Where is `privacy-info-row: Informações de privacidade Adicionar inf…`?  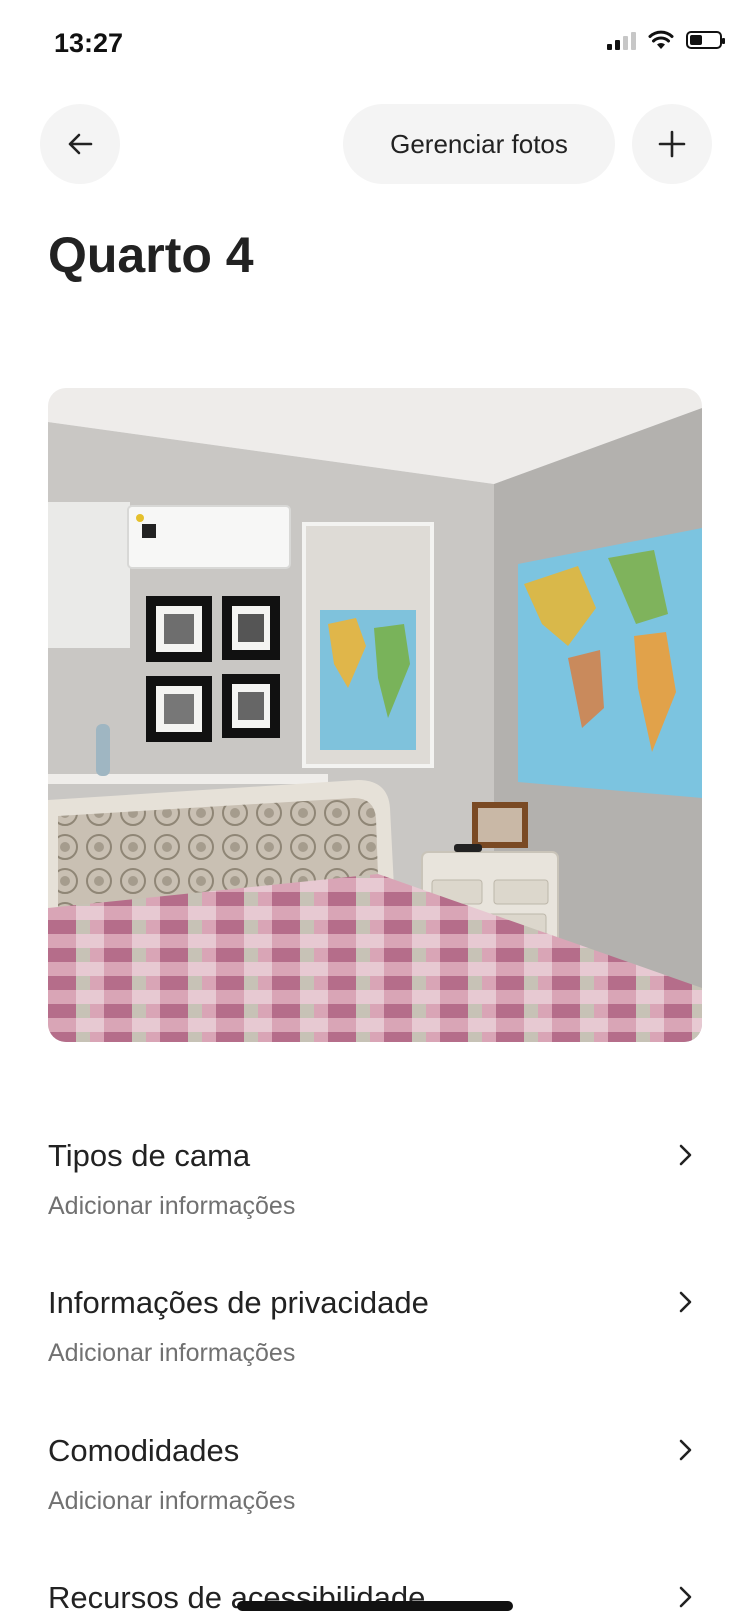
privacy-info-row: Informações de privacidade Adicionar inf… is located at coordinates (375, 1340).